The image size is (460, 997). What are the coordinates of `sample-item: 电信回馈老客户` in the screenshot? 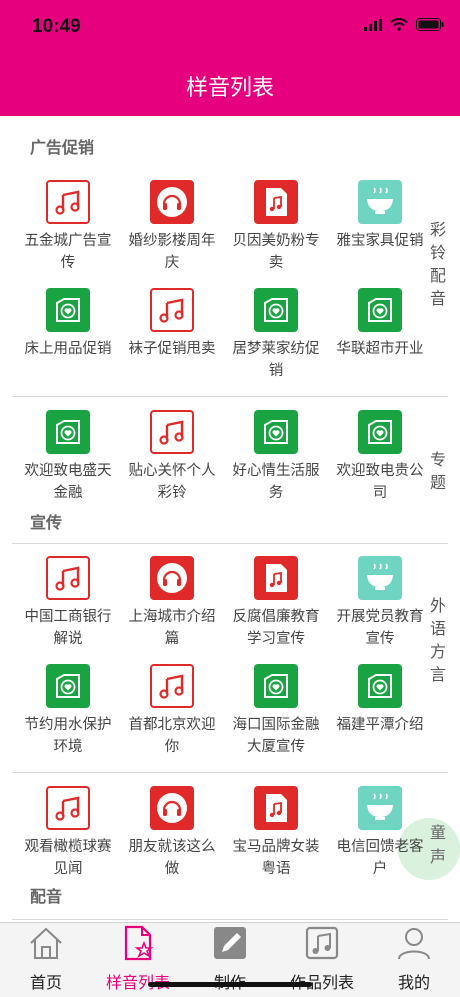 It's located at (380, 833).